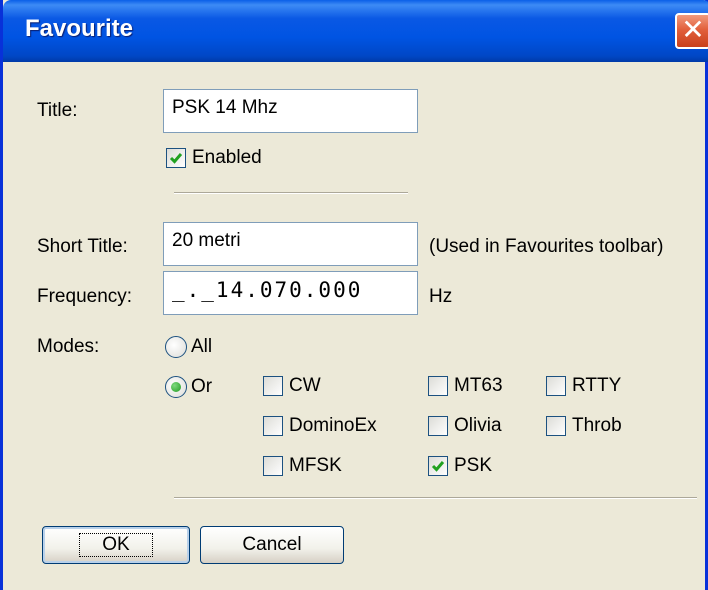 The width and height of the screenshot is (708, 590). What do you see at coordinates (435, 498) in the screenshot?
I see `separator-bottom` at bounding box center [435, 498].